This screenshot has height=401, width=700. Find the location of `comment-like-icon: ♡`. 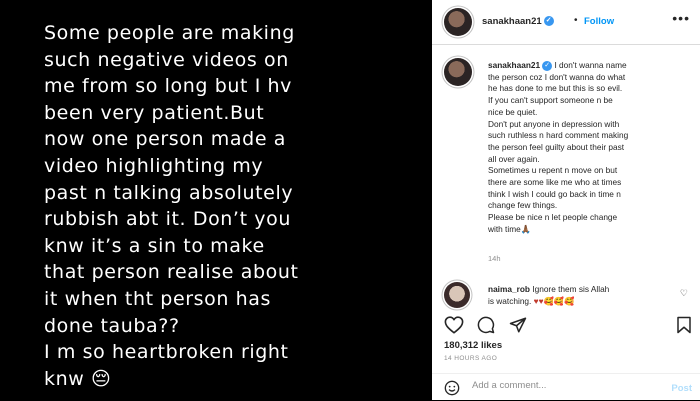

comment-like-icon: ♡ is located at coordinates (684, 293).